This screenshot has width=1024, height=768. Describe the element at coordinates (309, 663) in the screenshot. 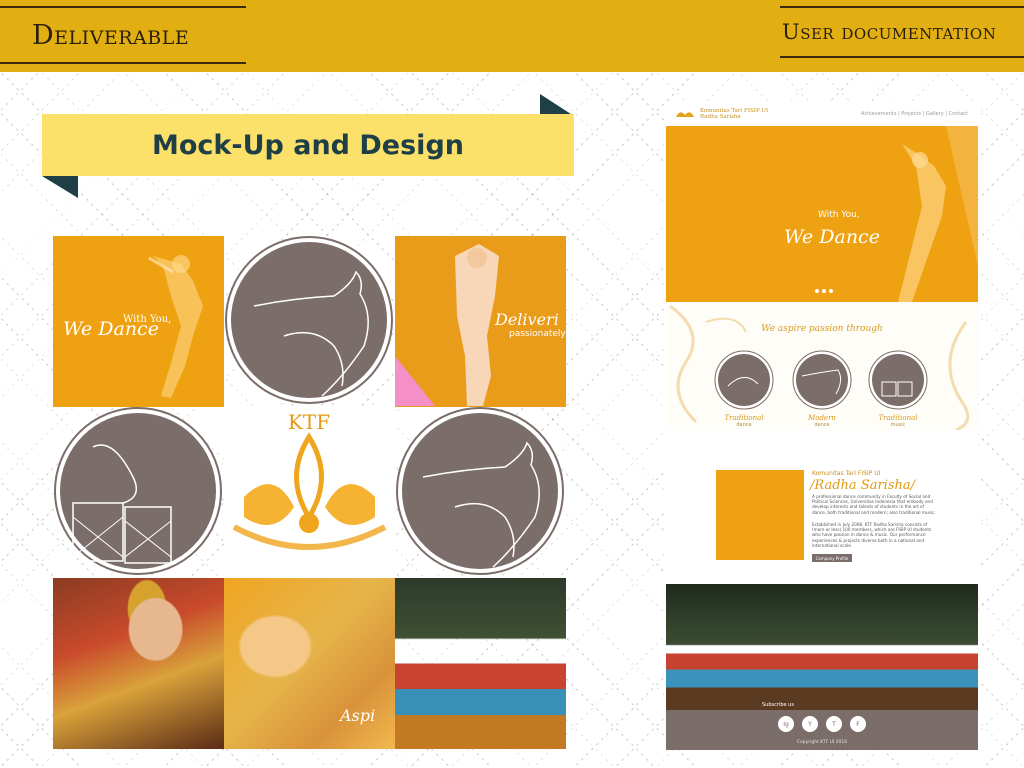

I see `photo-aspiring: Aspi` at that location.